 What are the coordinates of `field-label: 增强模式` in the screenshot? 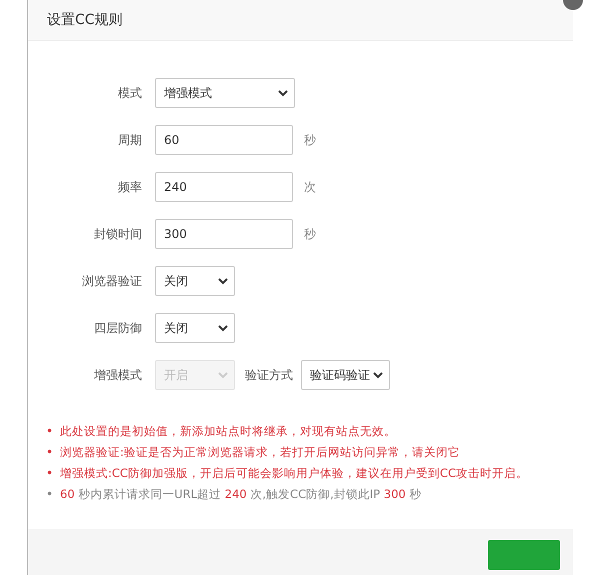 It's located at (117, 375).